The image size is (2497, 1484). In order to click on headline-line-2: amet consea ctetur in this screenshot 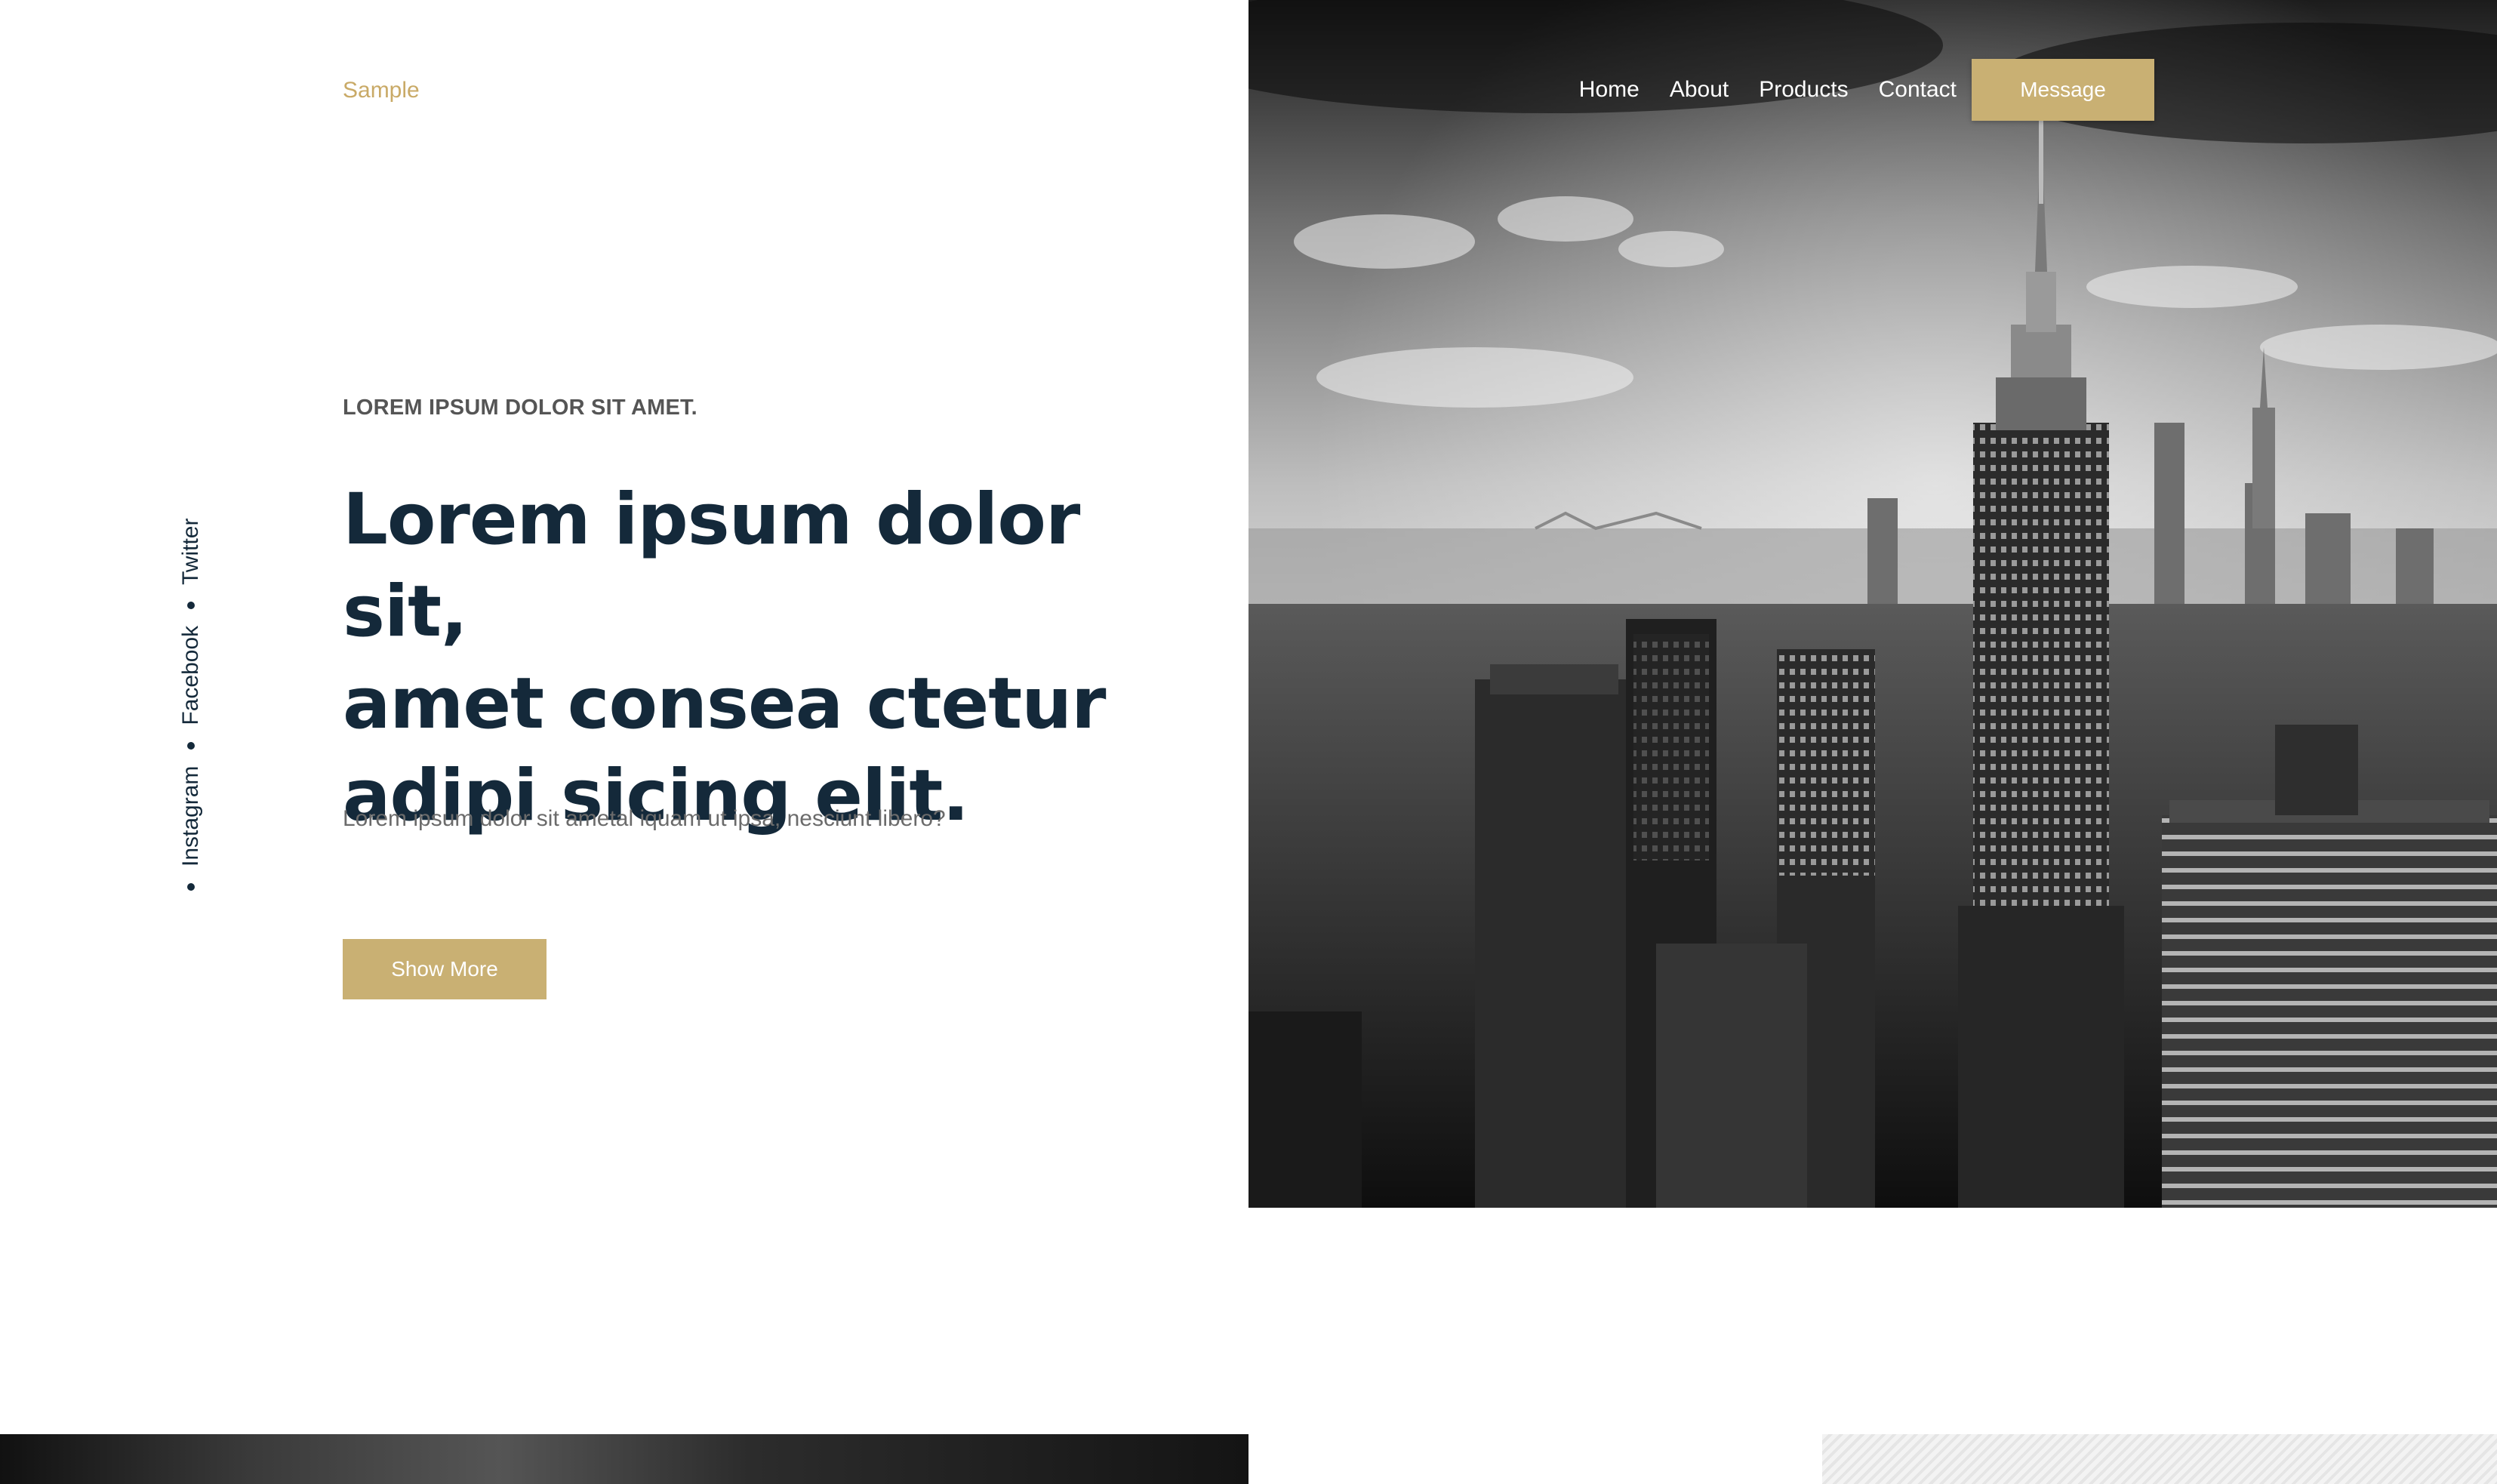, I will do `click(725, 704)`.